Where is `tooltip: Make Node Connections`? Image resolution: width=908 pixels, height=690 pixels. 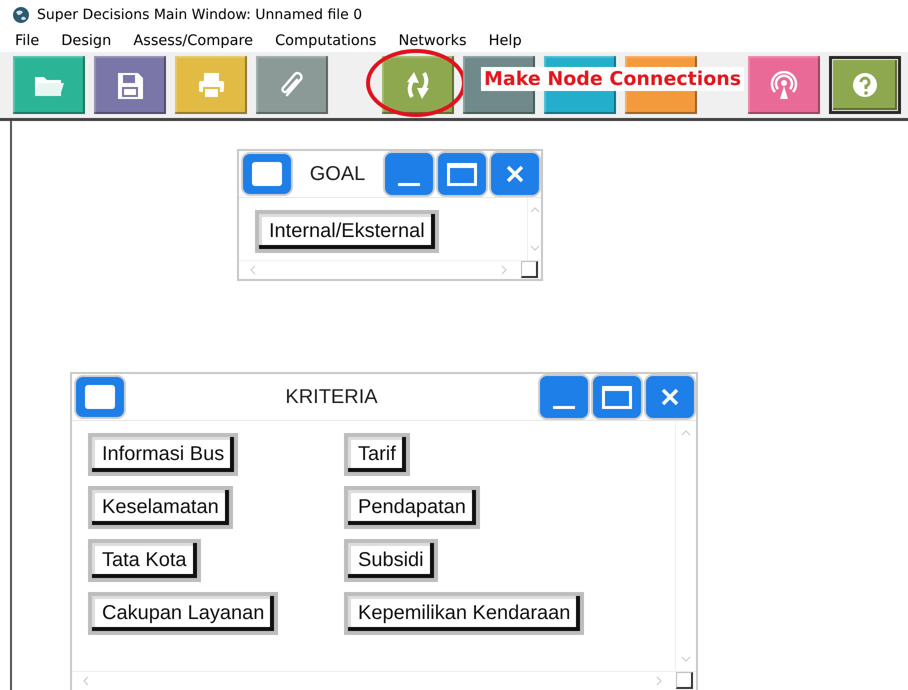 tooltip: Make Node Connections is located at coordinates (612, 79).